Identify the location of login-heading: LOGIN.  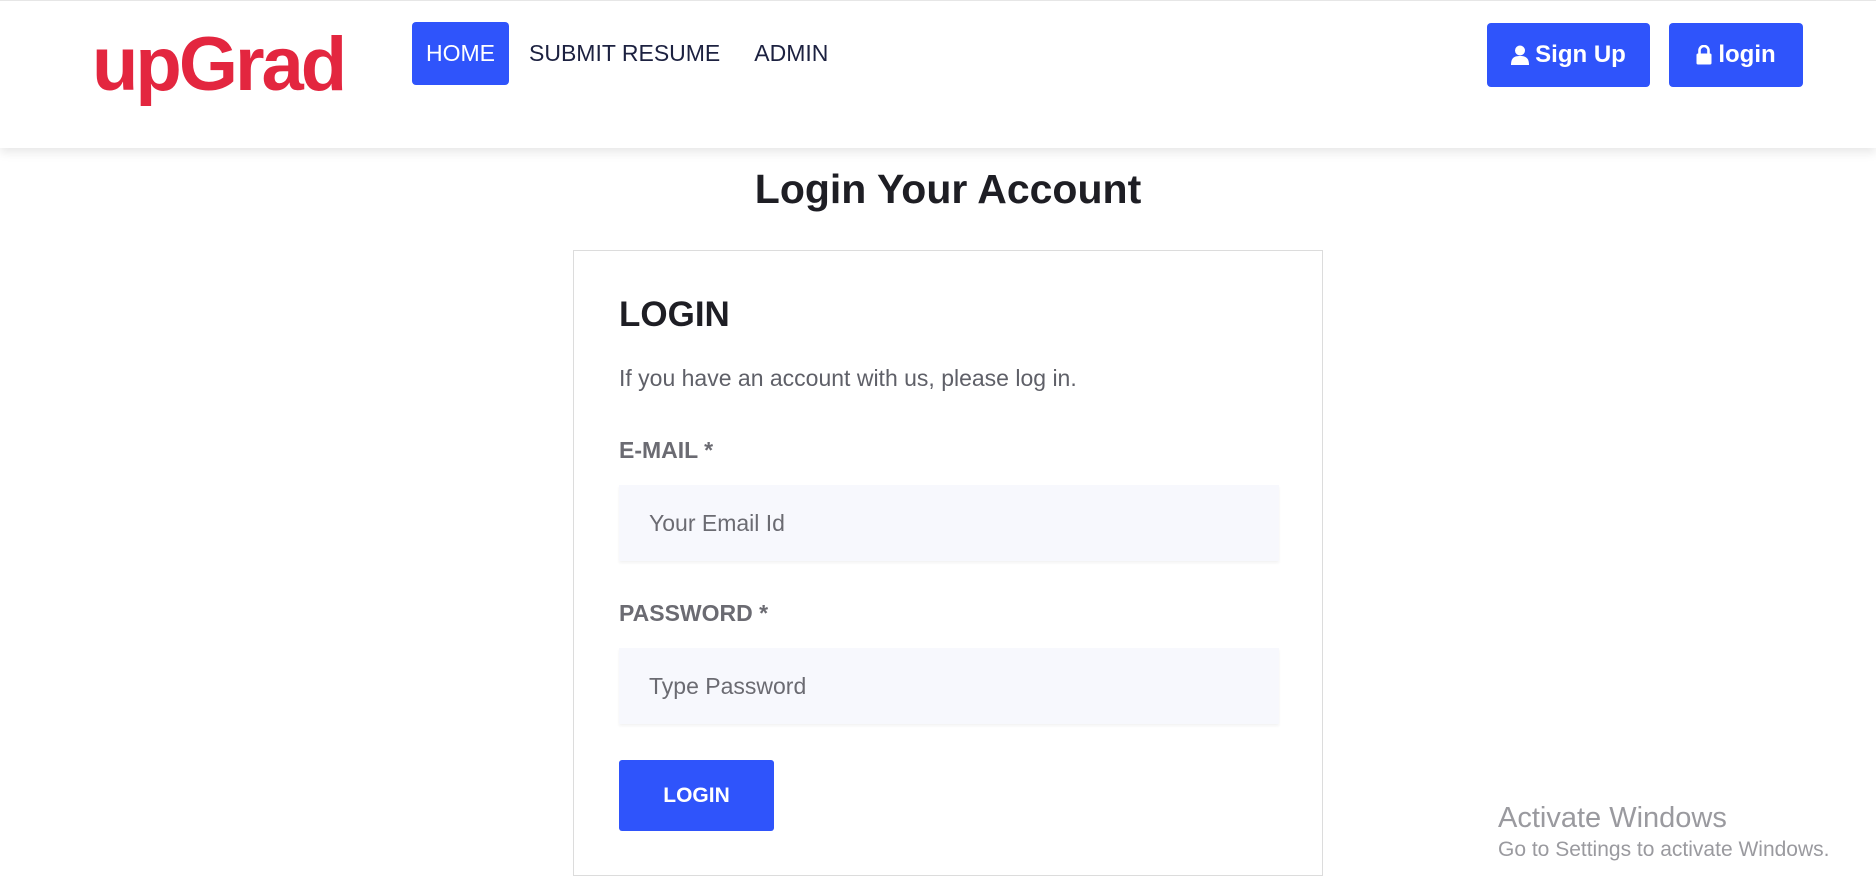
(674, 314).